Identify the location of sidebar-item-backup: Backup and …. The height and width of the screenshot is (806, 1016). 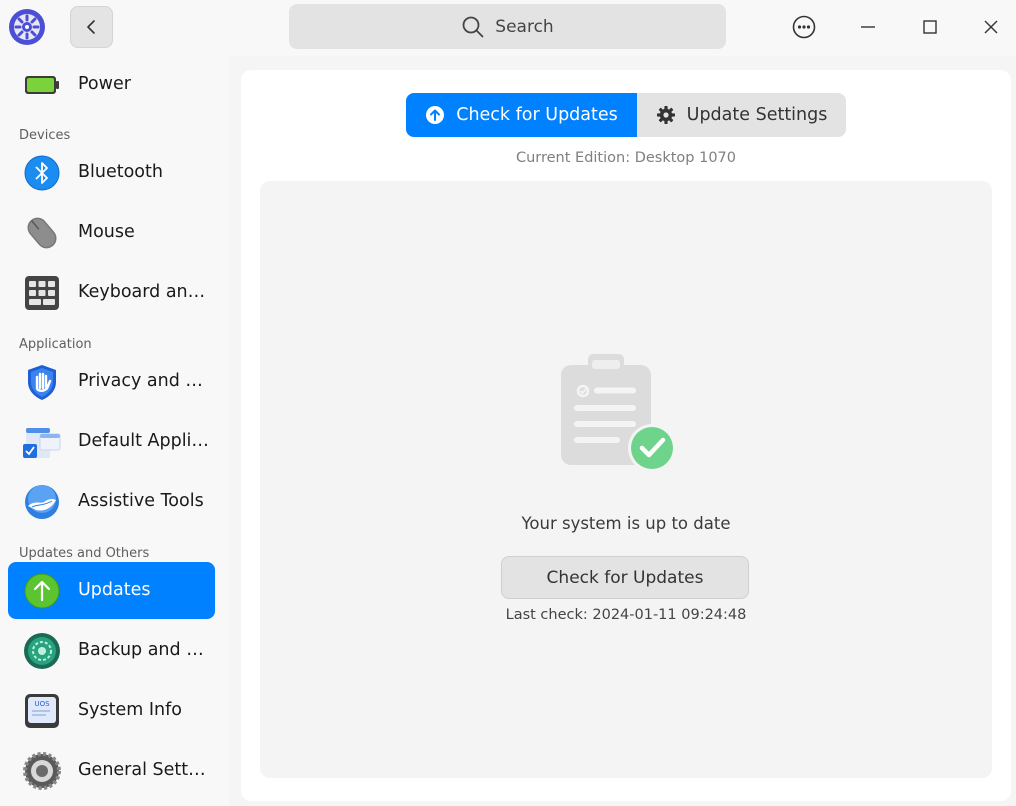
(111, 650).